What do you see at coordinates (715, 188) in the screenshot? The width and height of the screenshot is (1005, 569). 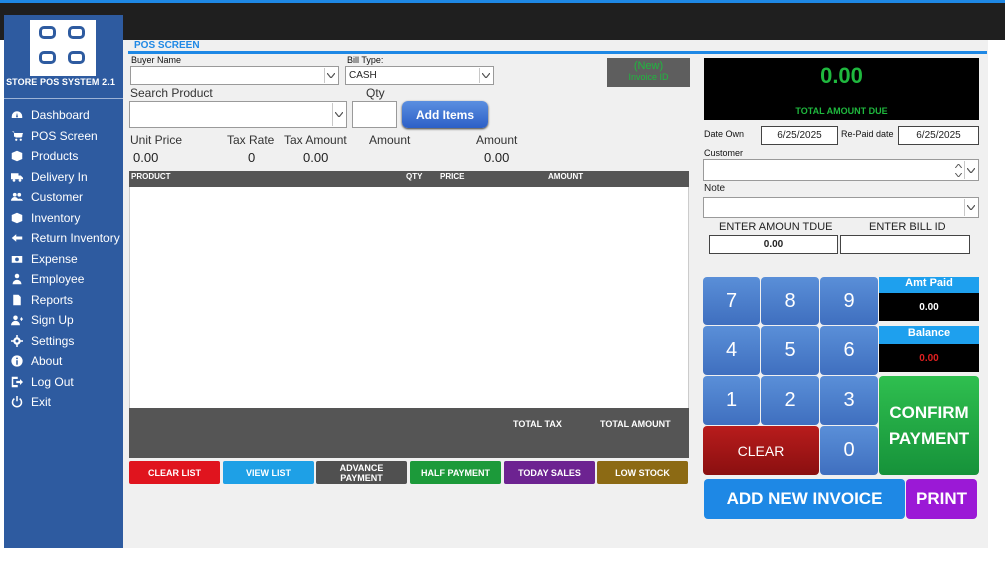 I see `note-label: Note` at bounding box center [715, 188].